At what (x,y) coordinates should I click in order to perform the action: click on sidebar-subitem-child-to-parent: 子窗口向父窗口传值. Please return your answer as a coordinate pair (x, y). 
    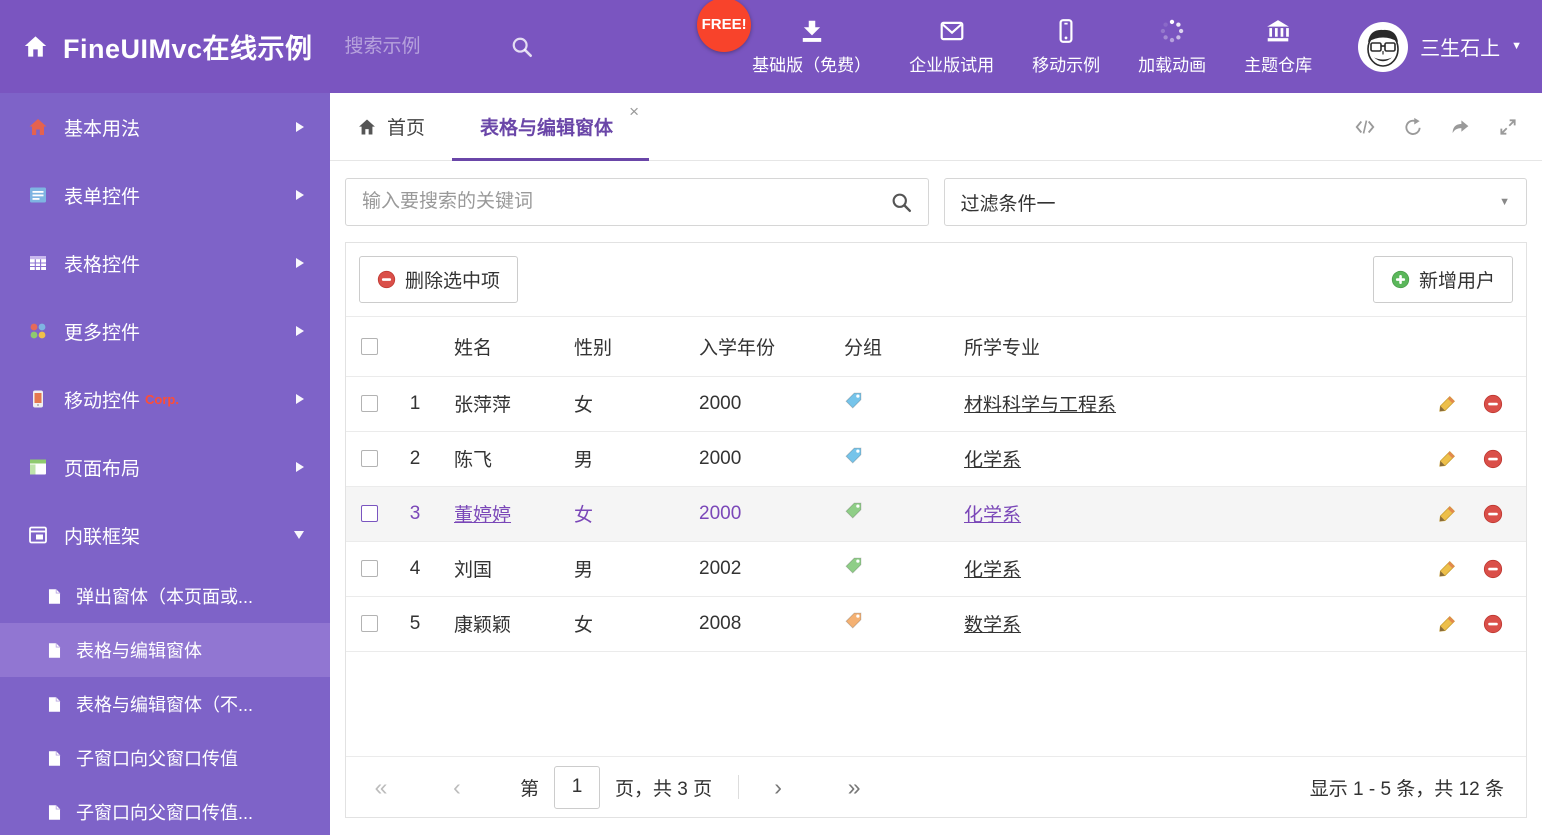
    Looking at the image, I should click on (165, 758).